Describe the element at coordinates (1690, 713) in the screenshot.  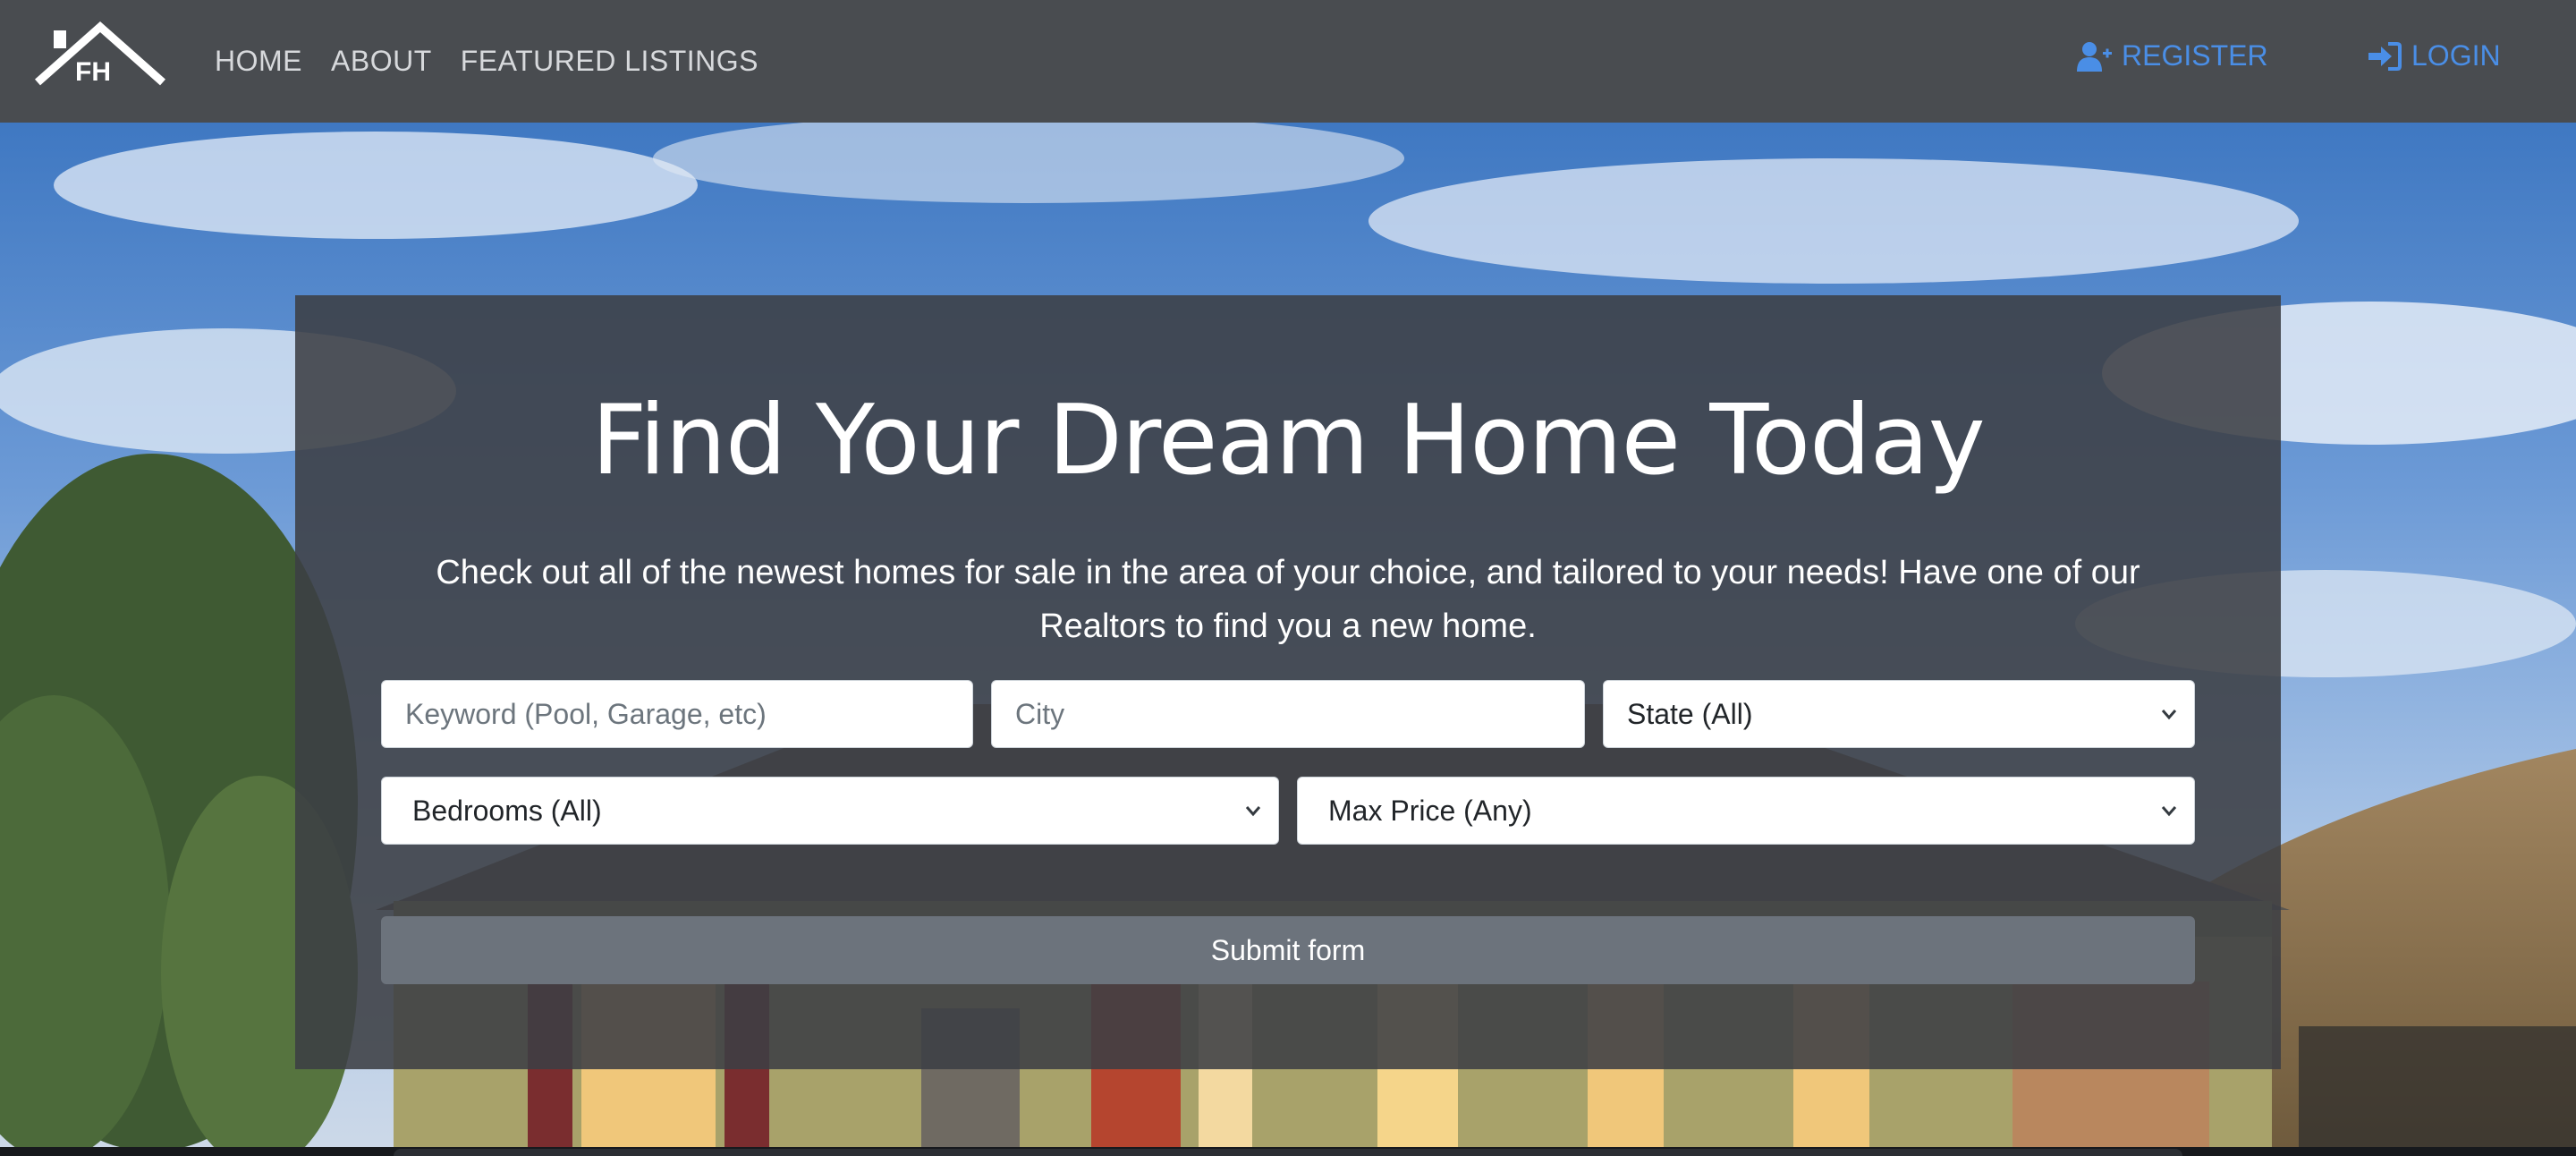
I see `state-selected: State (All)` at that location.